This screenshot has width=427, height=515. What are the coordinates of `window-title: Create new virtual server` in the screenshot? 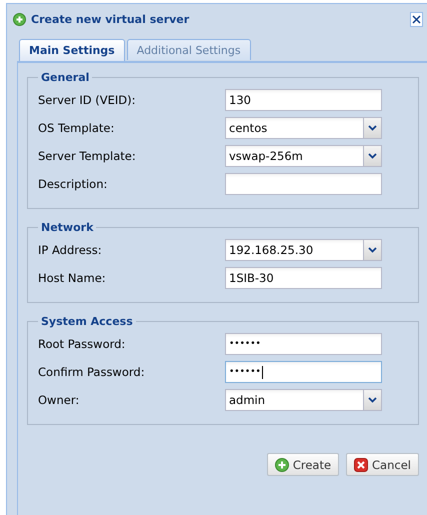 It's located at (110, 19).